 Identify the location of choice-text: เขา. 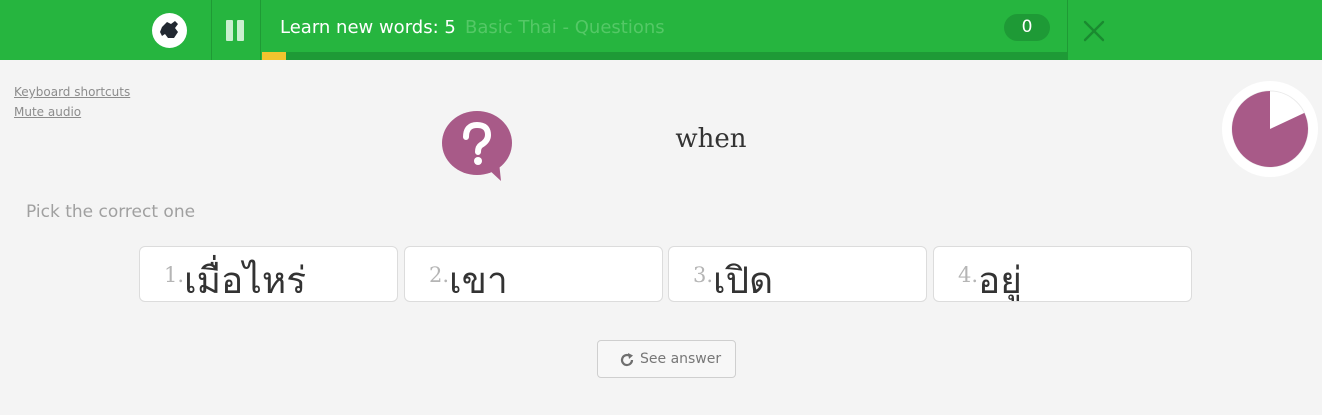
(478, 280).